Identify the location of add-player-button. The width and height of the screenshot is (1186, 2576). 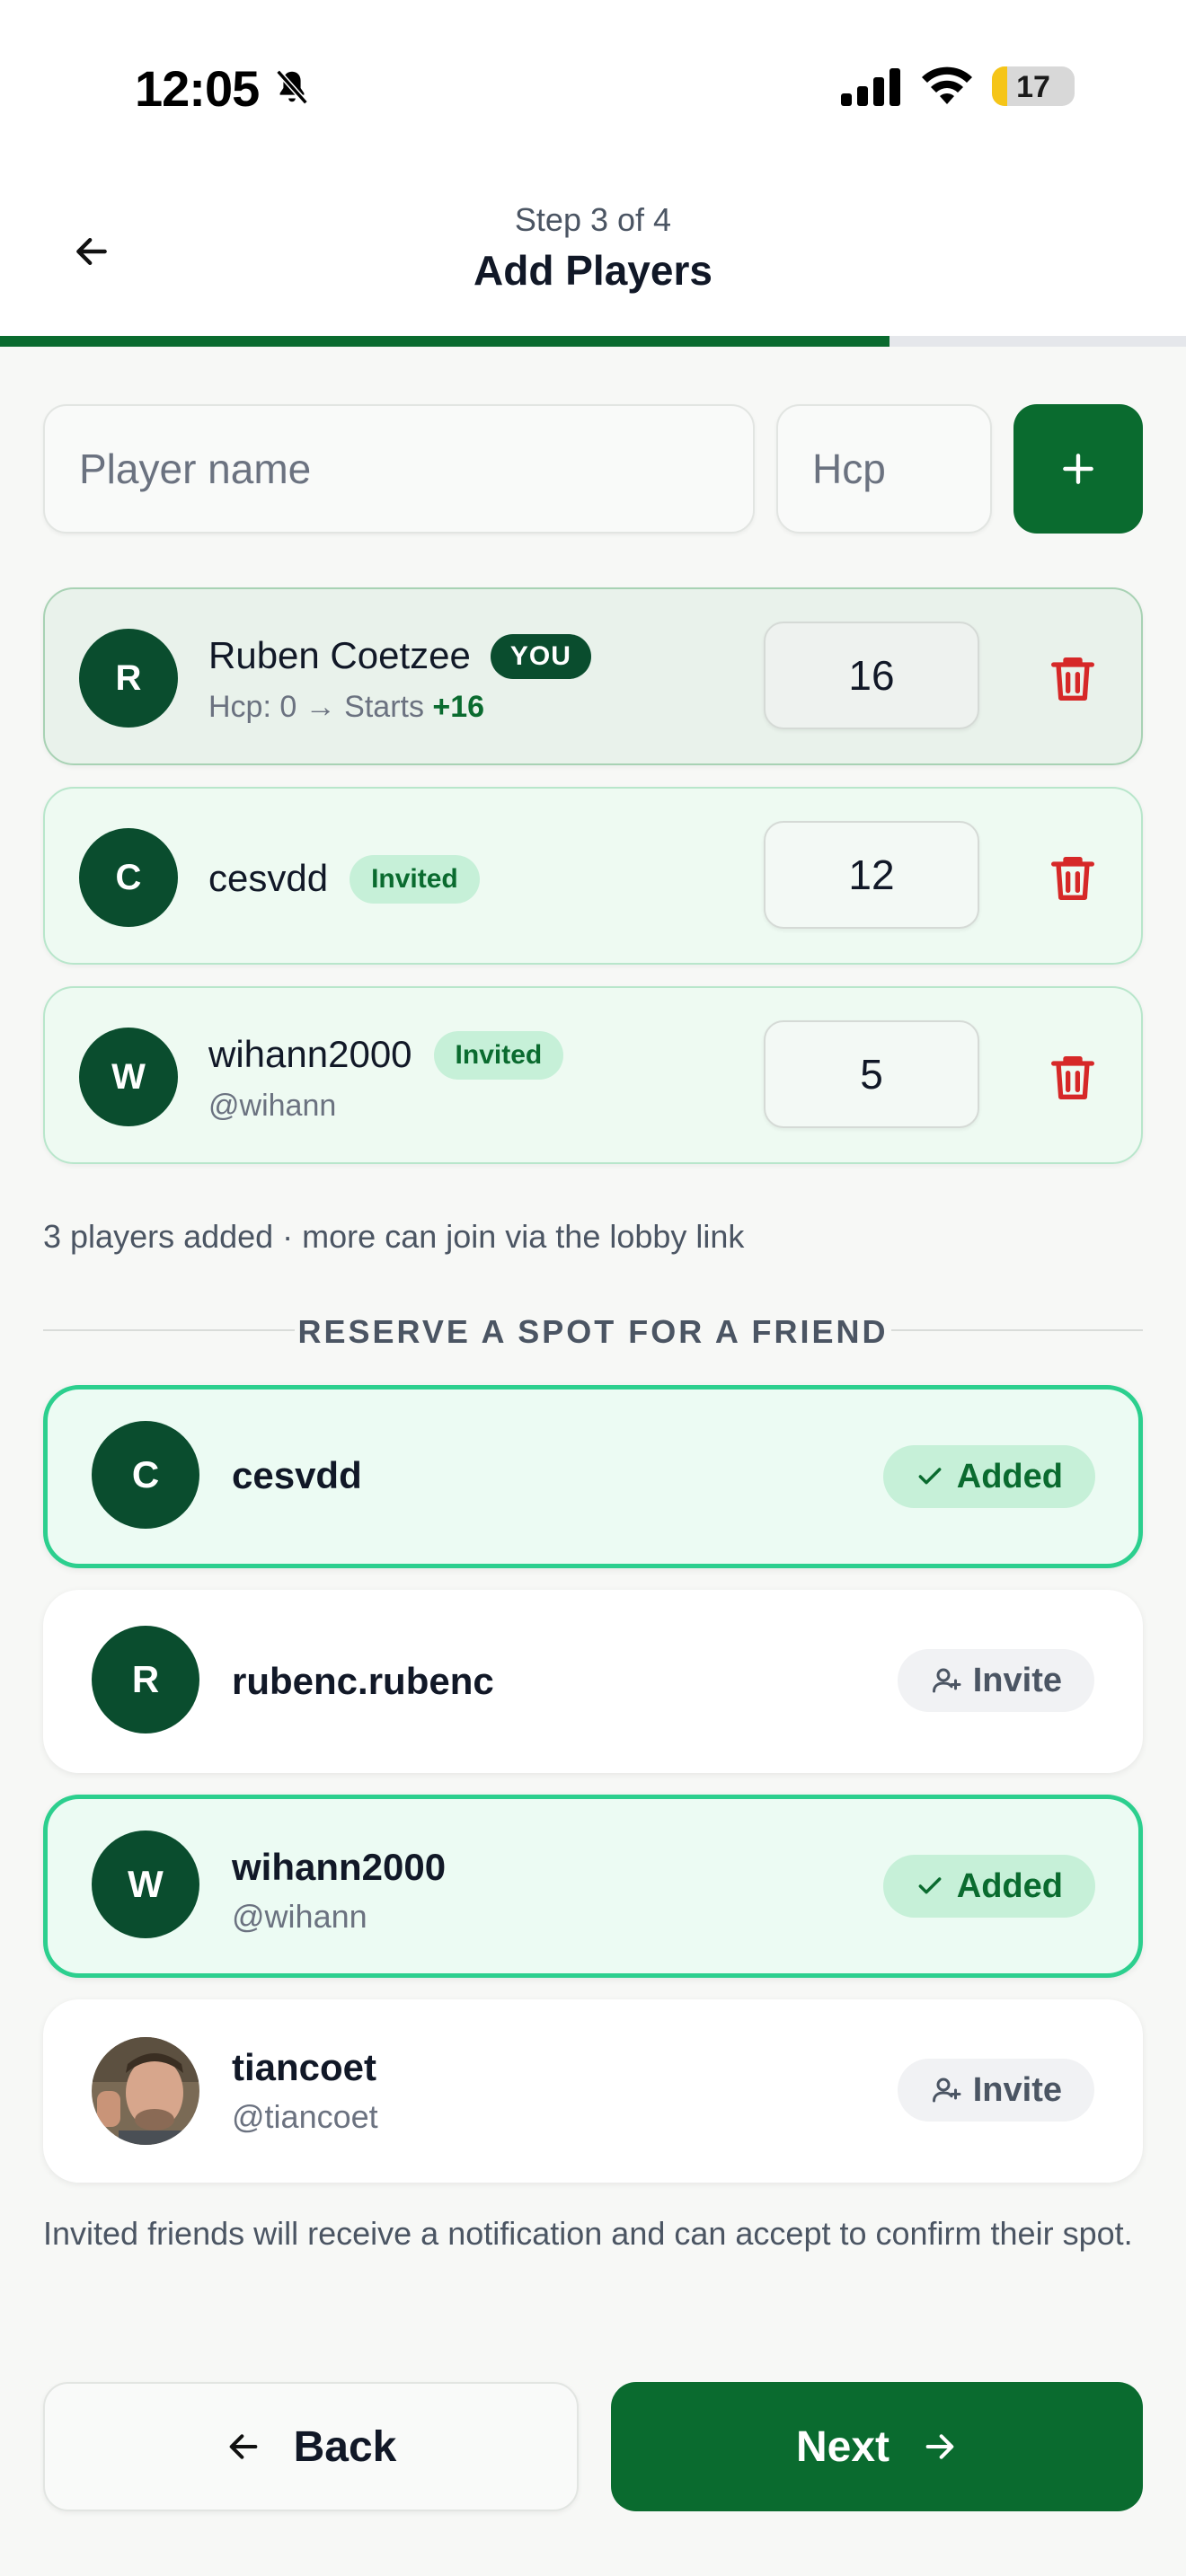
(1078, 469).